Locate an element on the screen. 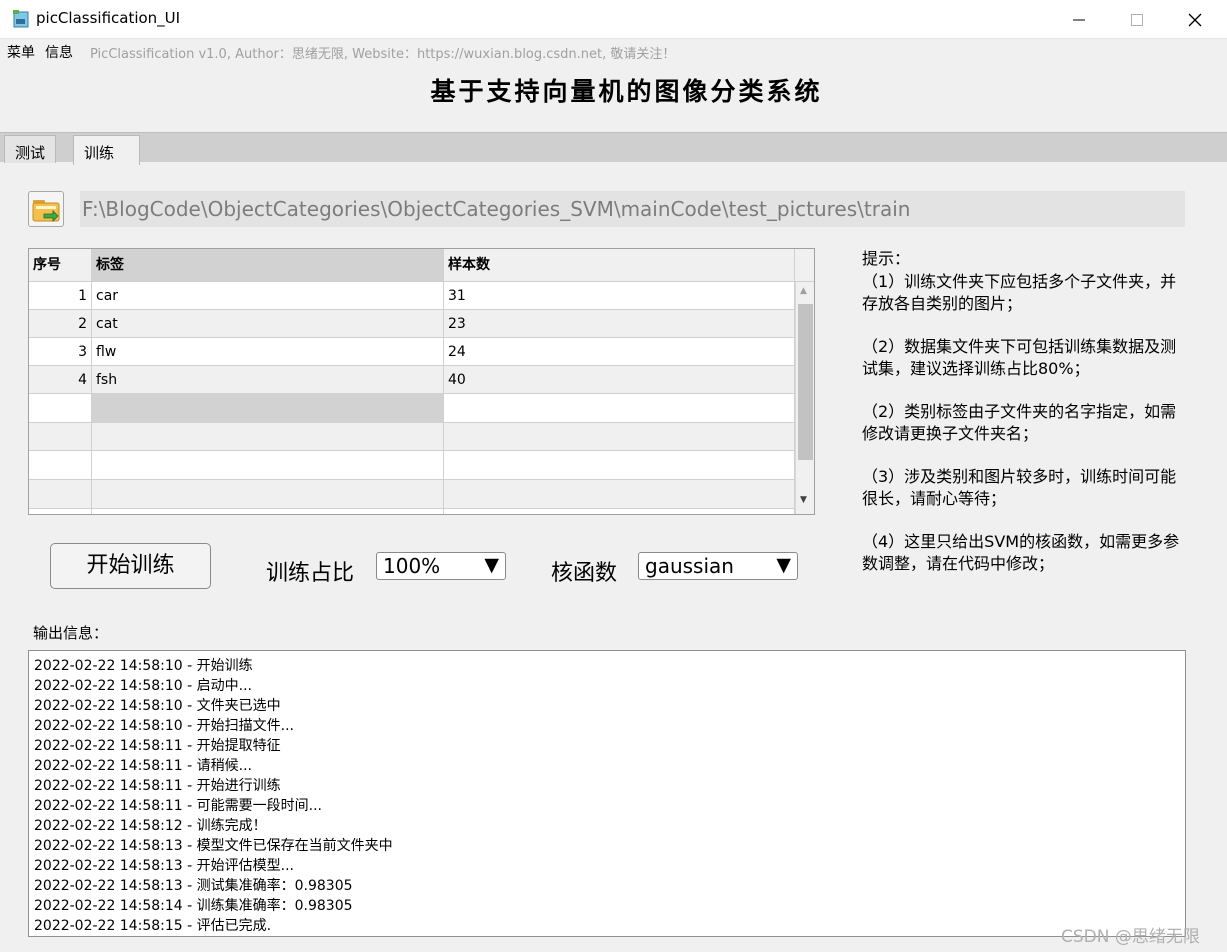 This screenshot has height=952, width=1227. scrollbar-thumb is located at coordinates (805, 382).